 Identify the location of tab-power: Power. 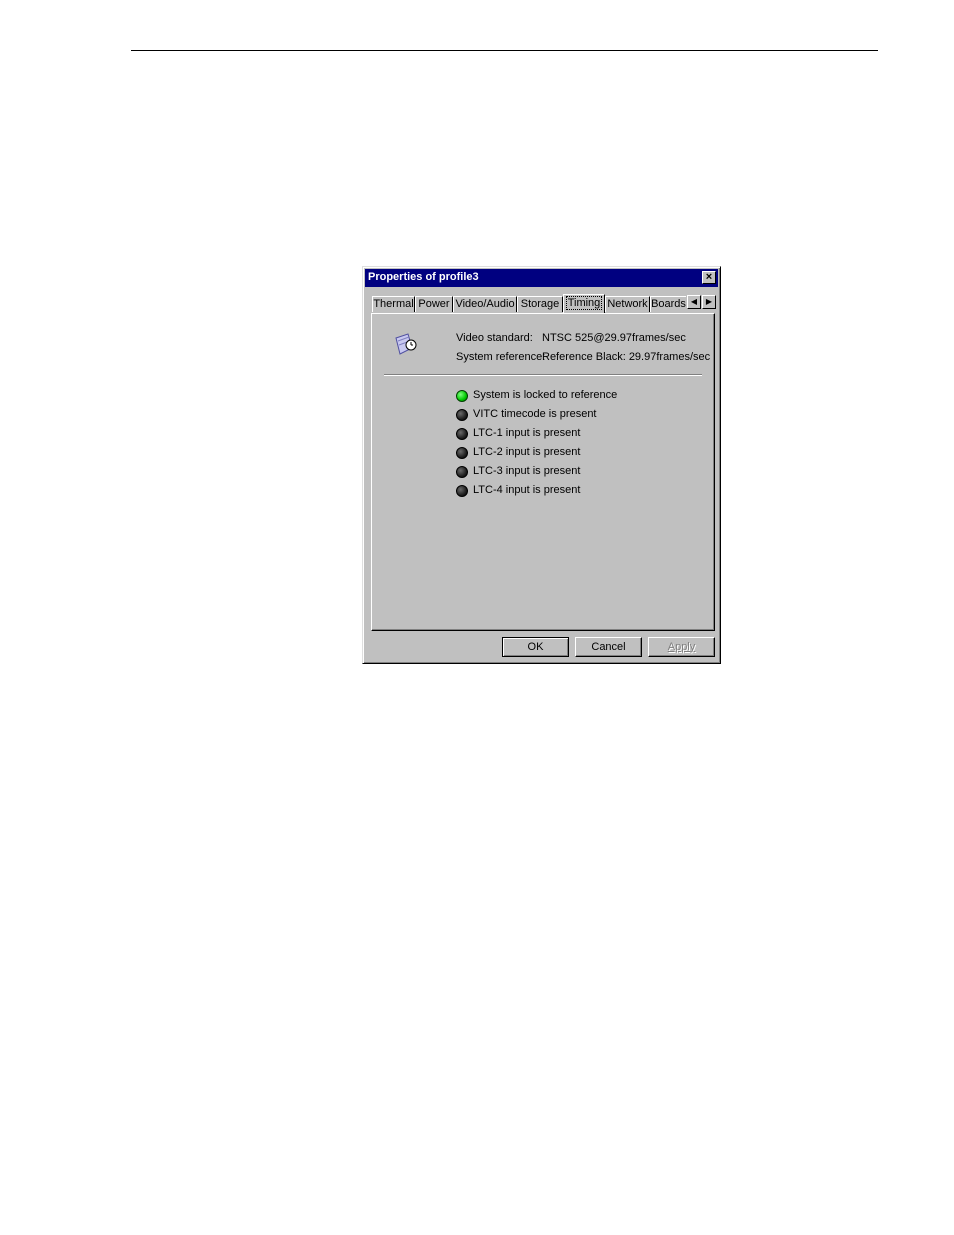
(434, 304).